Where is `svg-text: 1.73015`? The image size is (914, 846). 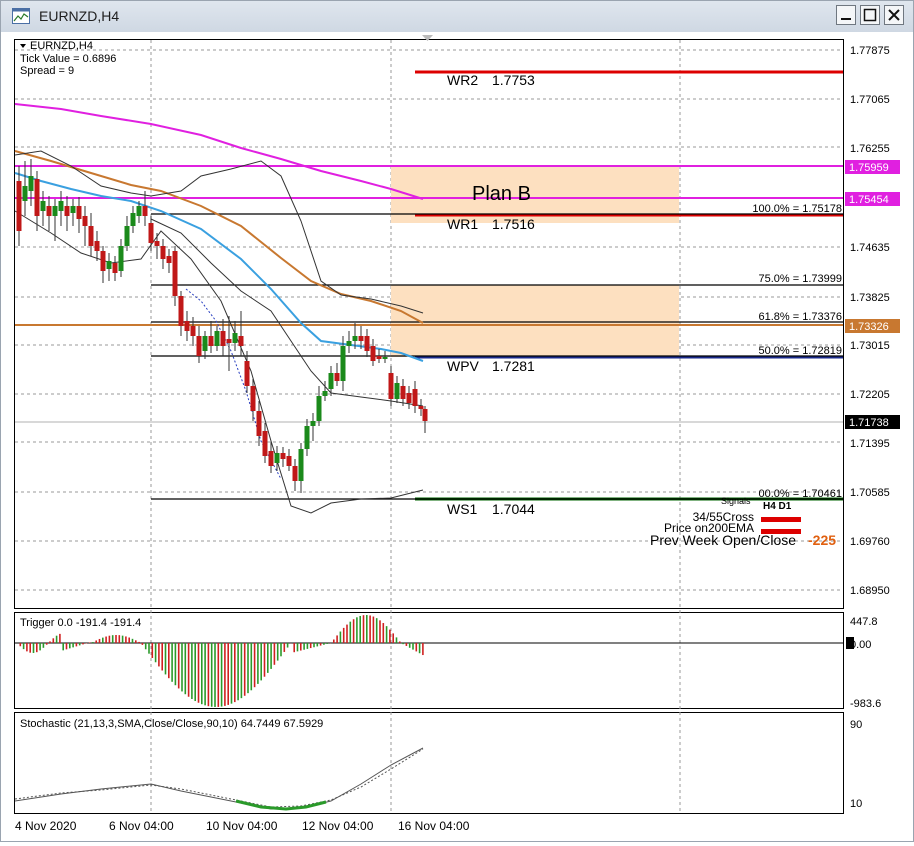
svg-text: 1.73015 is located at coordinates (870, 346).